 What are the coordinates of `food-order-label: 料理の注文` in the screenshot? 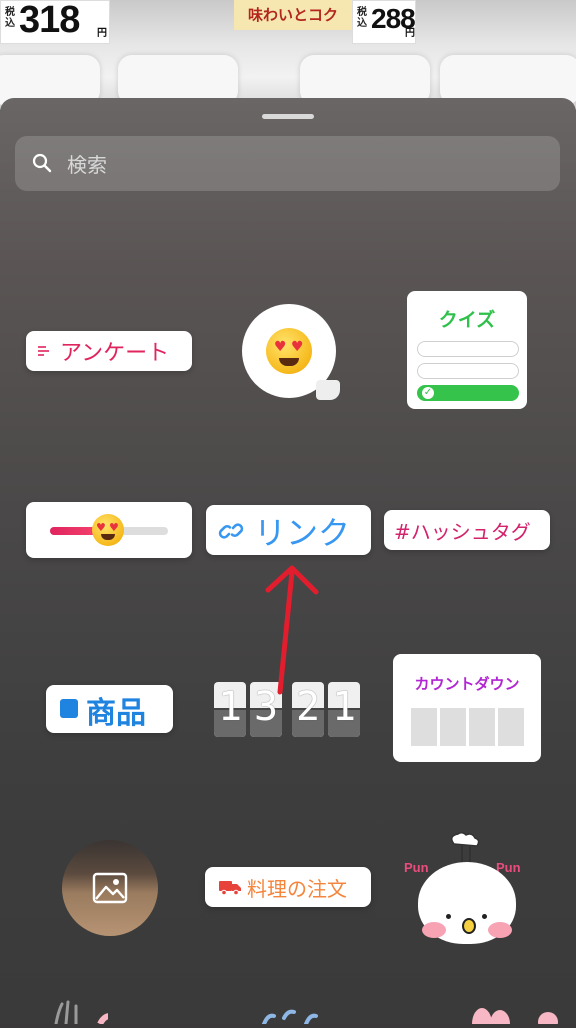 It's located at (297, 889).